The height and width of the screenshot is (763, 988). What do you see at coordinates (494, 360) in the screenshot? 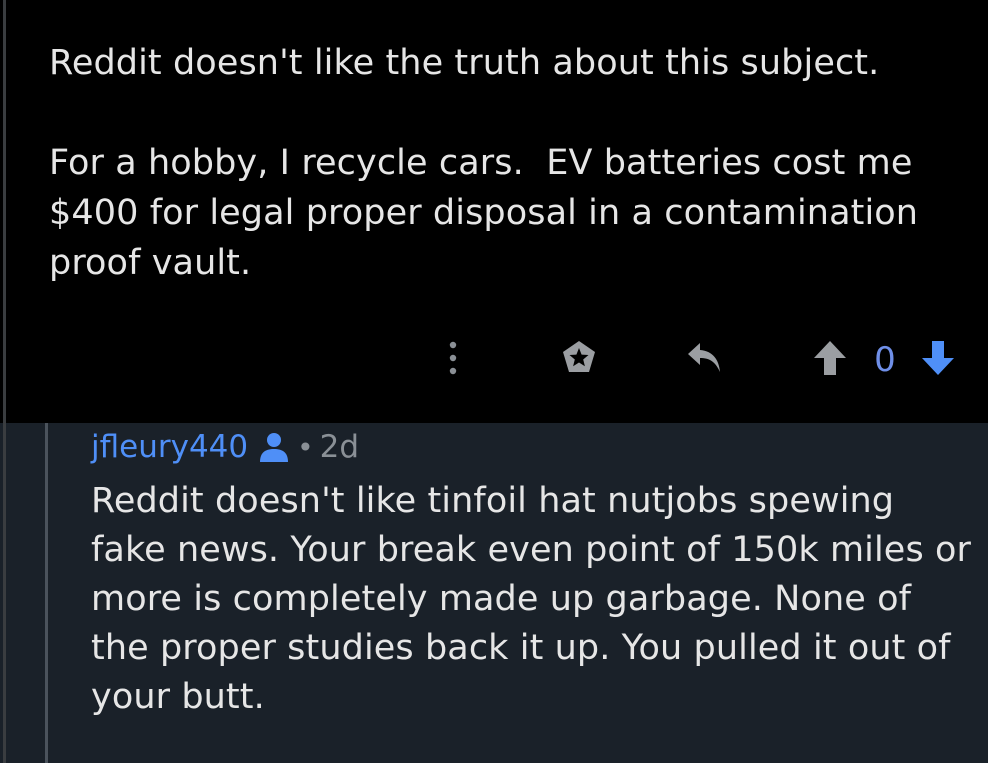
I see `comment-action-bar: 0` at bounding box center [494, 360].